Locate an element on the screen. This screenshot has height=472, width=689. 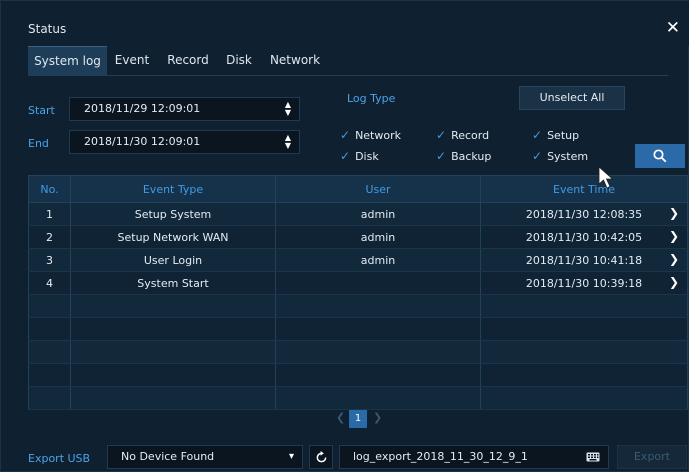
cell-no: 3 is located at coordinates (49, 260).